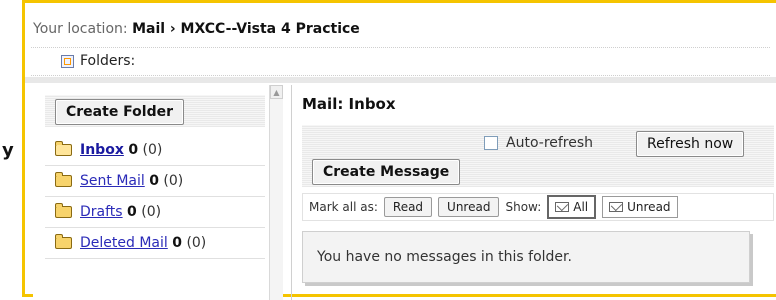 The height and width of the screenshot is (300, 776). I want to click on show-all-tab: All, so click(572, 207).